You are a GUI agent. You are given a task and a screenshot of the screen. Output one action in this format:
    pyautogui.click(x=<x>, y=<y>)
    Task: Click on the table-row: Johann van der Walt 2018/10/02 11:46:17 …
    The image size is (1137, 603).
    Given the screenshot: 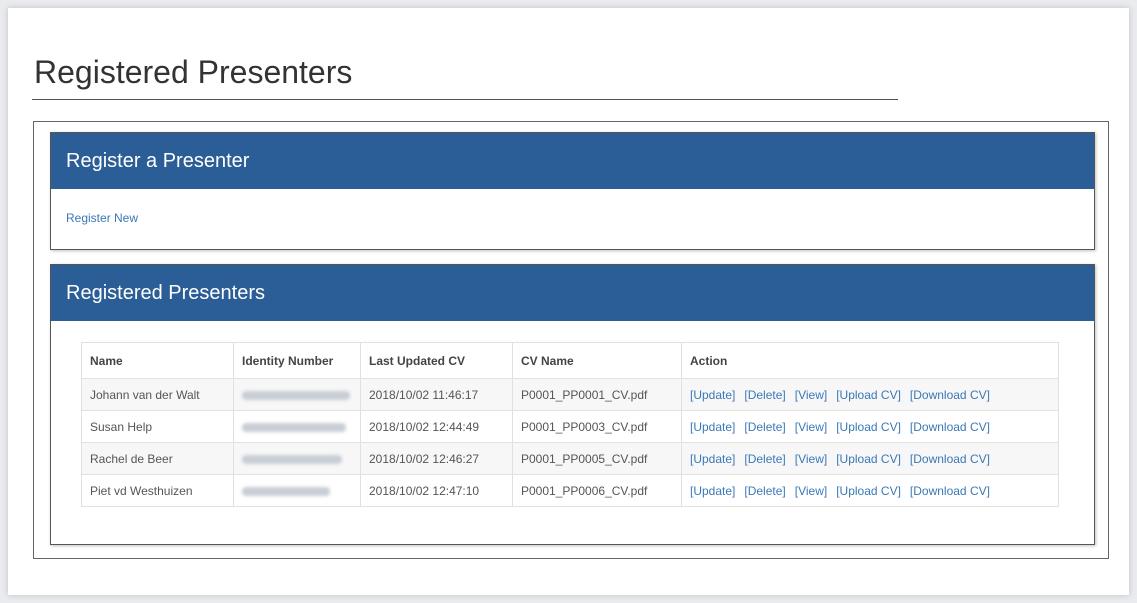 What is the action you would take?
    pyautogui.click(x=570, y=394)
    